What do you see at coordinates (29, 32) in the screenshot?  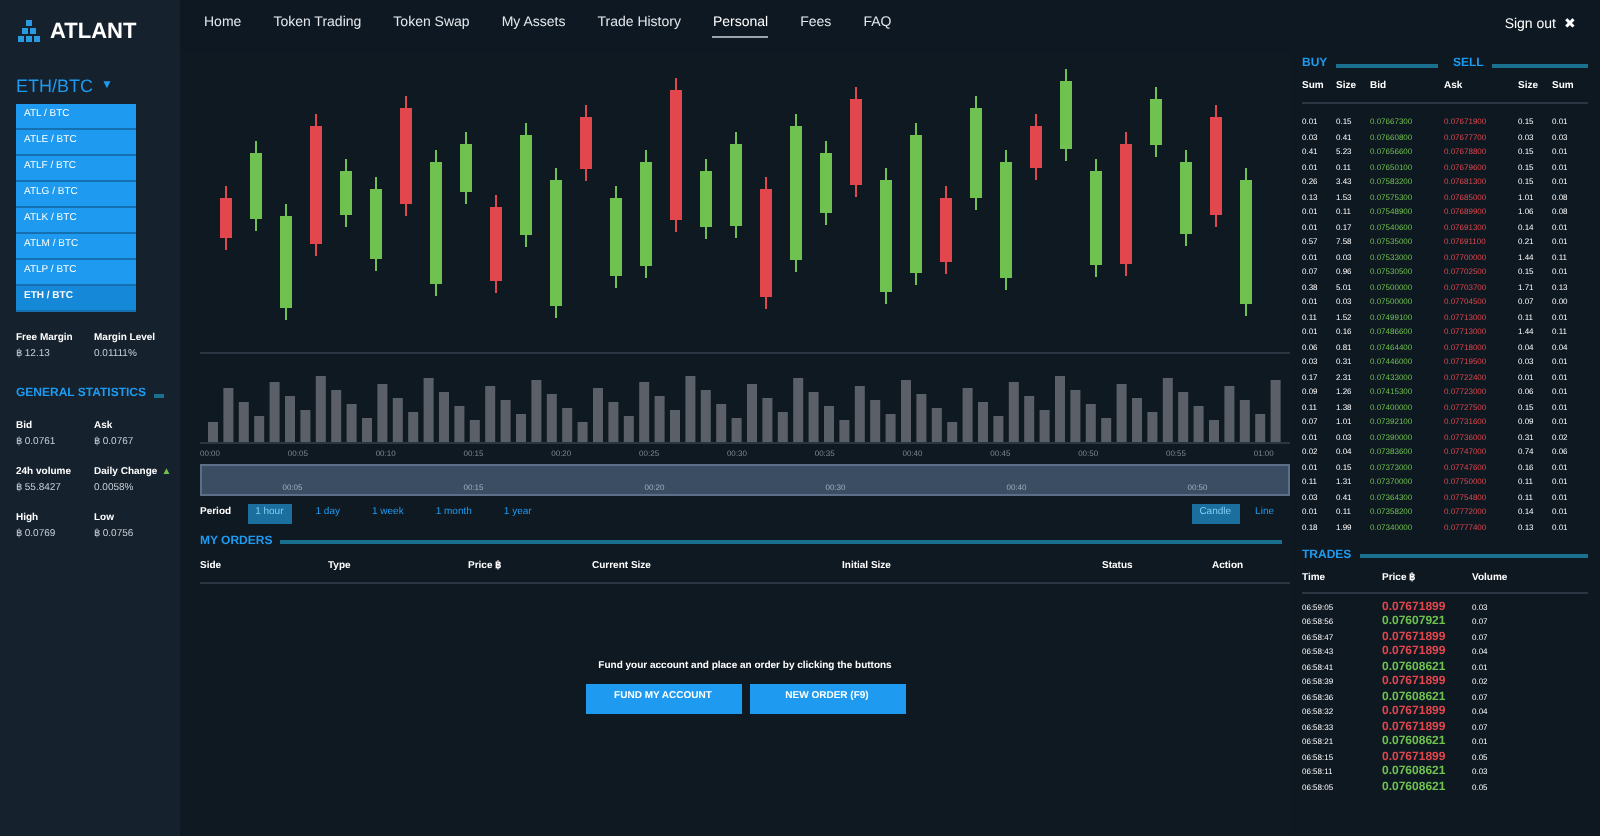 I see `logo-icon` at bounding box center [29, 32].